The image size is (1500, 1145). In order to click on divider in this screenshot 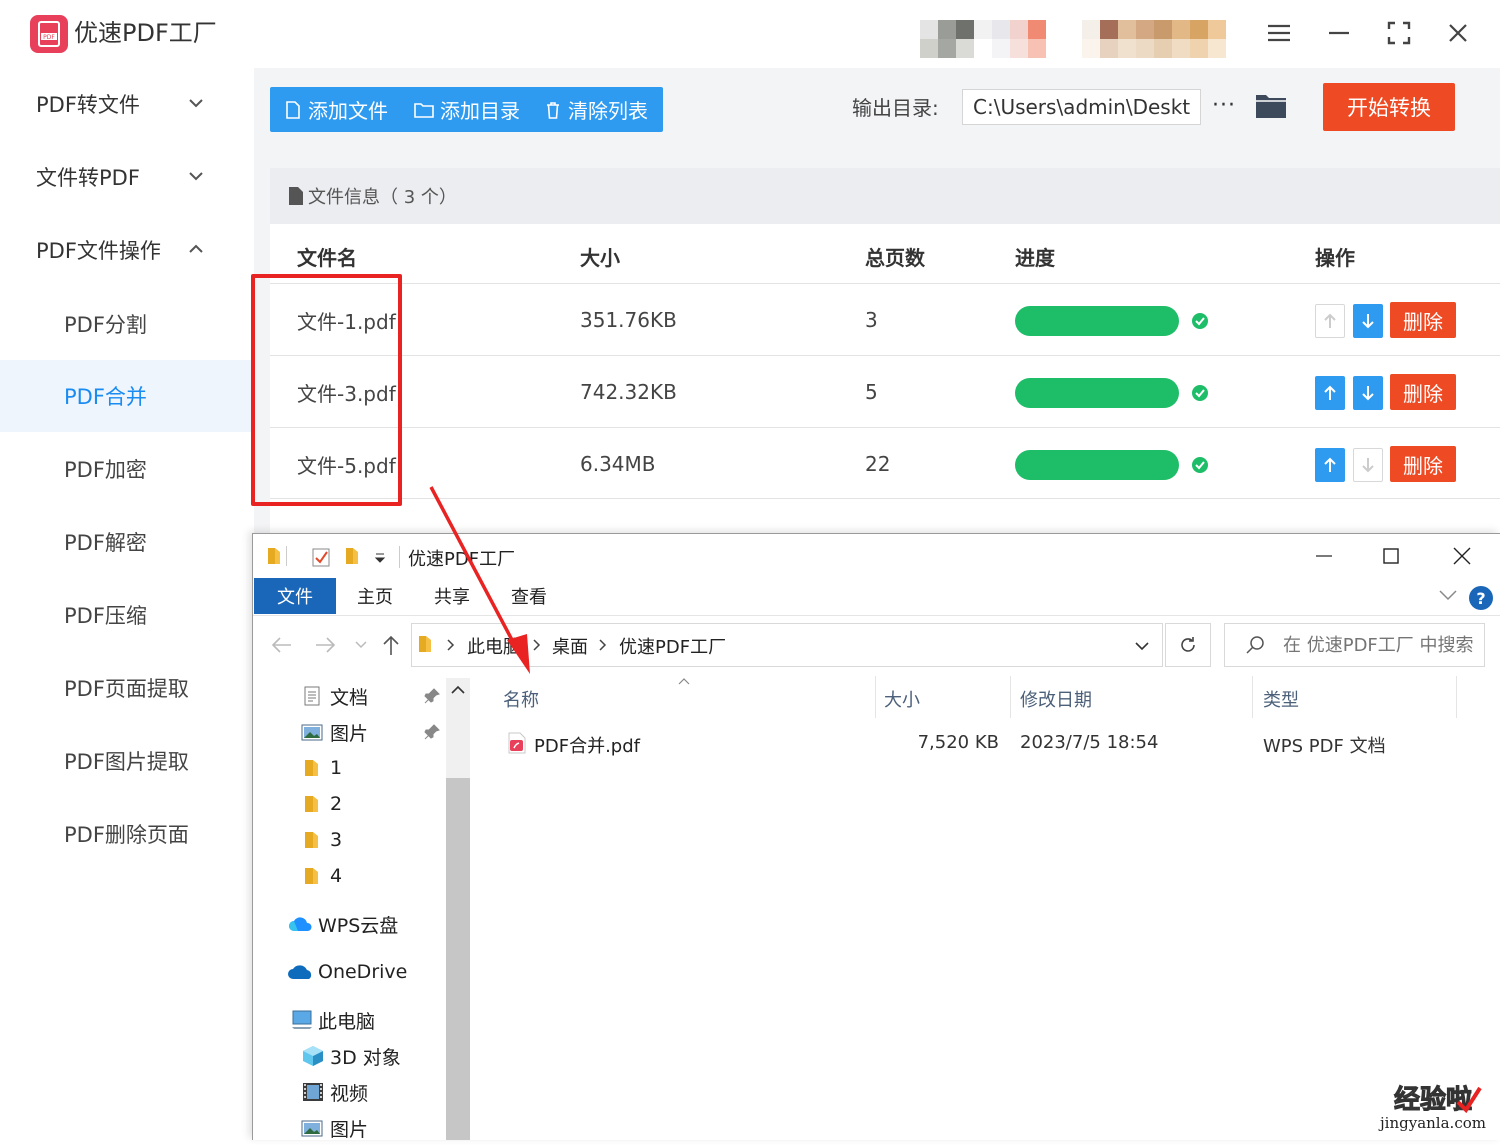, I will do `click(399, 557)`.